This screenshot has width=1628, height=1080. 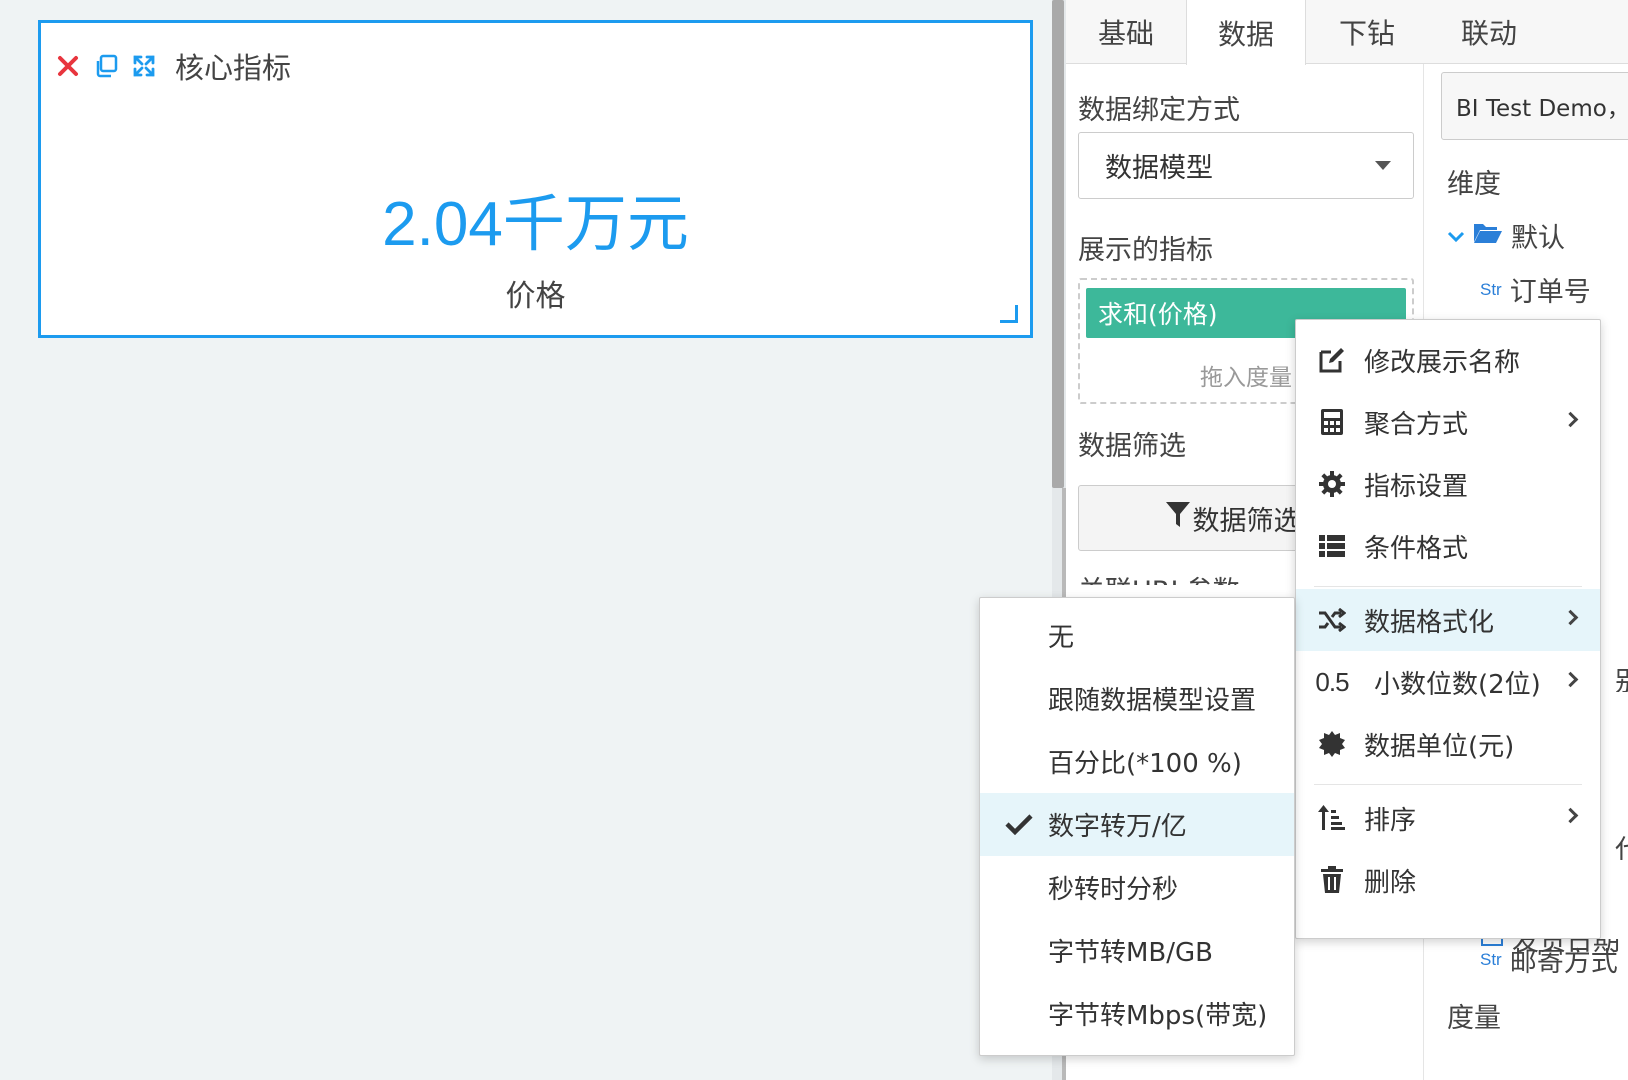 I want to click on format-option-seconds: 秒转时分秒, so click(x=1137, y=887).